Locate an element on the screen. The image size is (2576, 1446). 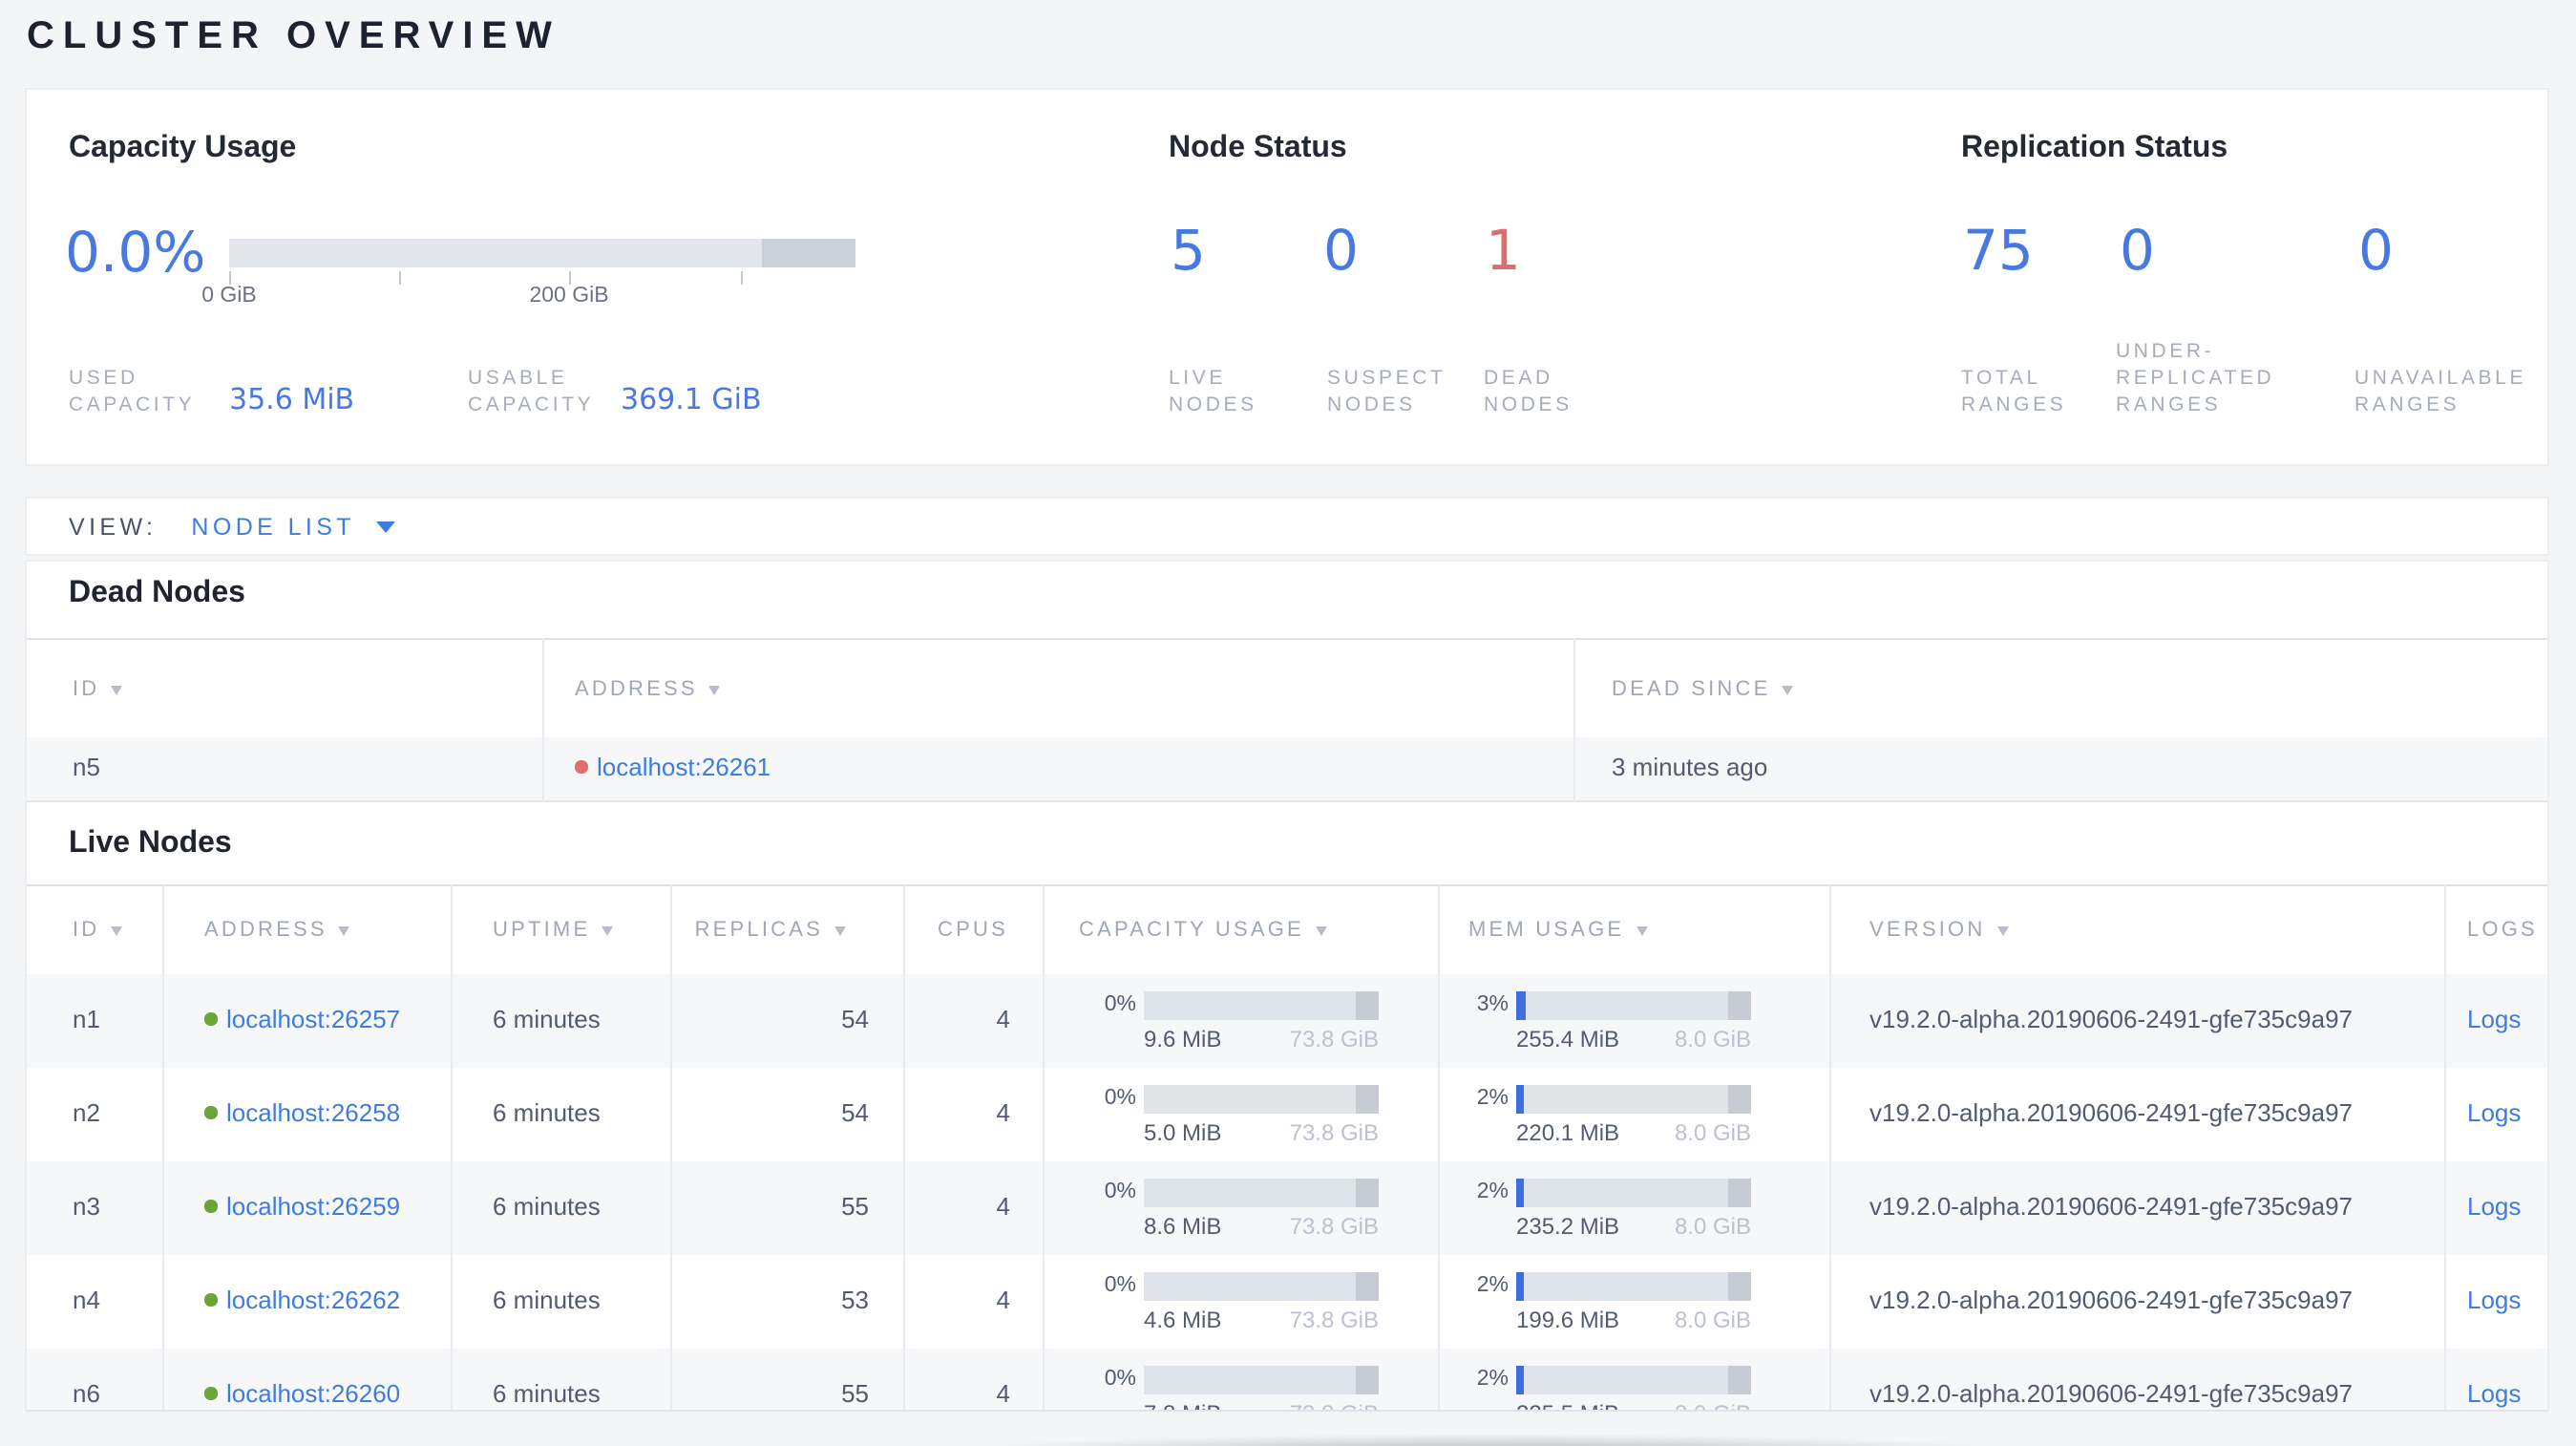
node-address-cell: localhost:26257 is located at coordinates (306, 1019).